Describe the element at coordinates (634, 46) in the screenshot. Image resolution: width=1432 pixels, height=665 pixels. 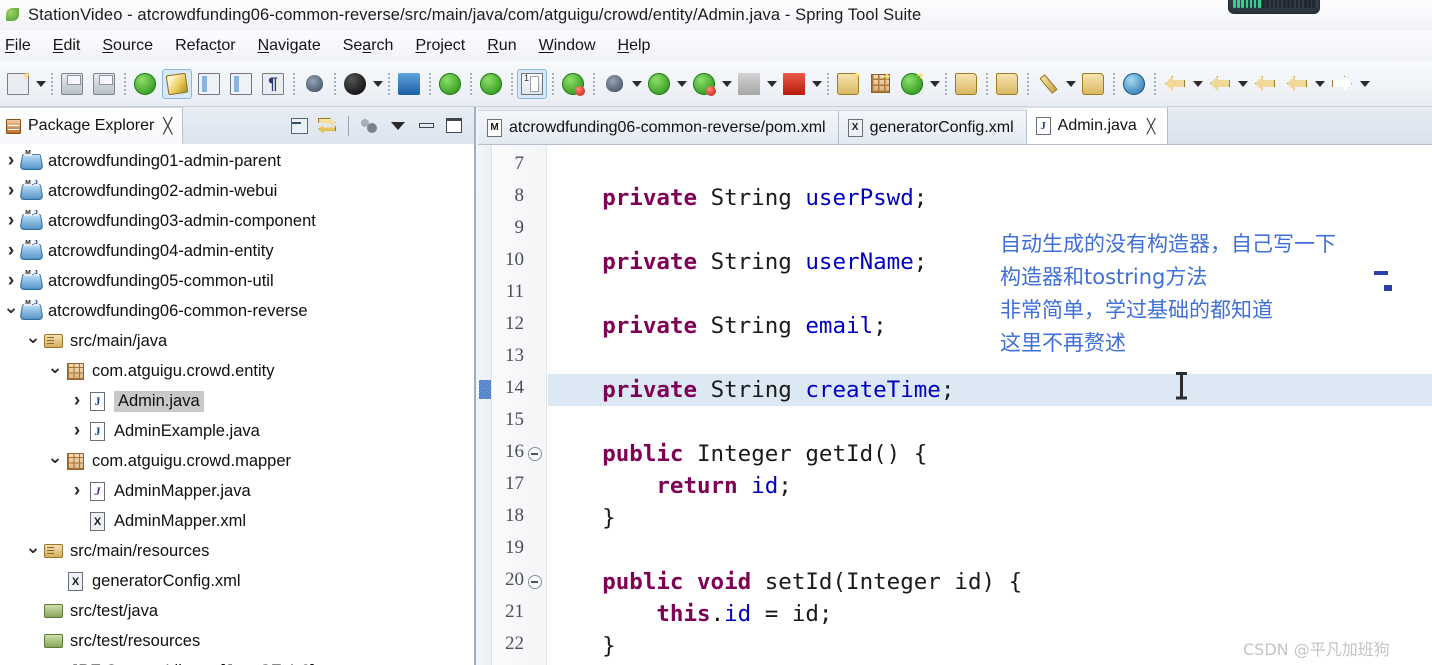
I see `menu-help: Help` at that location.